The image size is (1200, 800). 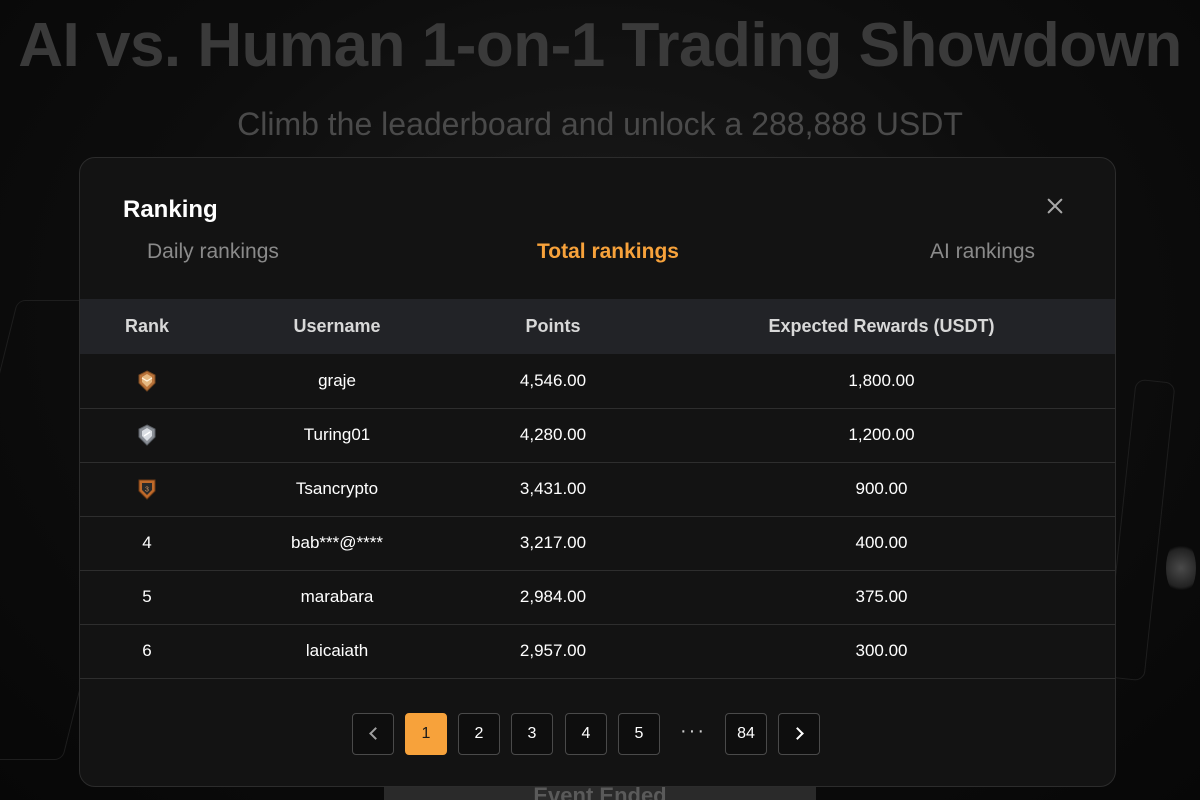 What do you see at coordinates (479, 734) in the screenshot?
I see `page-button-2: 2` at bounding box center [479, 734].